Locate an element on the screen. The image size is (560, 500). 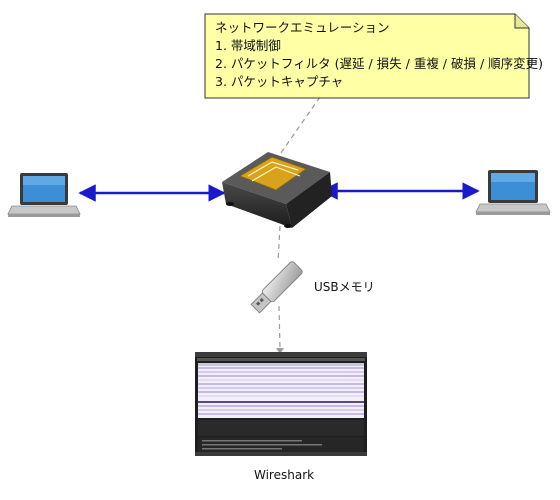
note-item: 1. 帯域制御 is located at coordinates (248, 45).